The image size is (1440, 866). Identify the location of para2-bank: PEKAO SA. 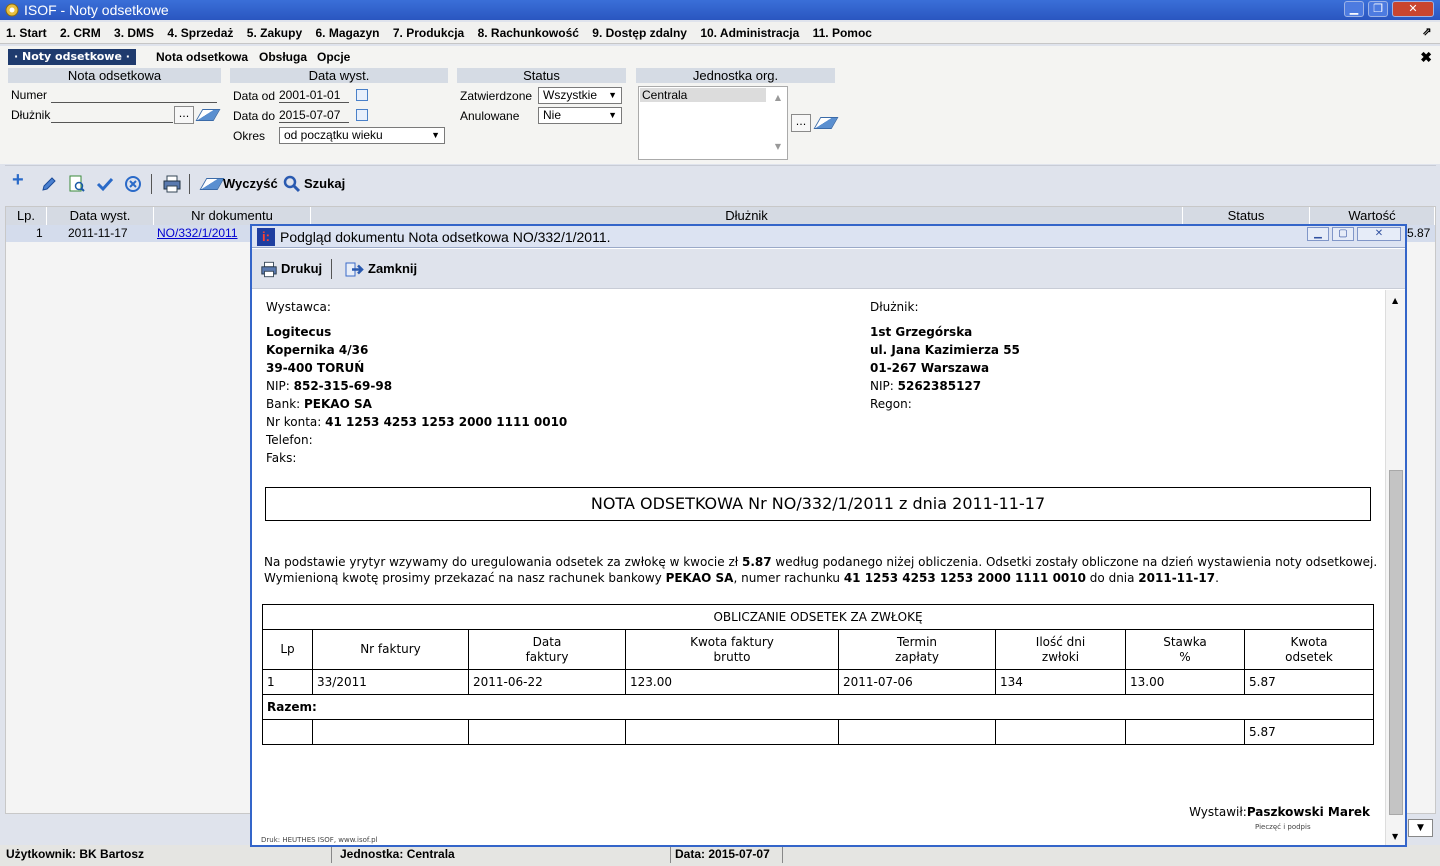
(699, 578).